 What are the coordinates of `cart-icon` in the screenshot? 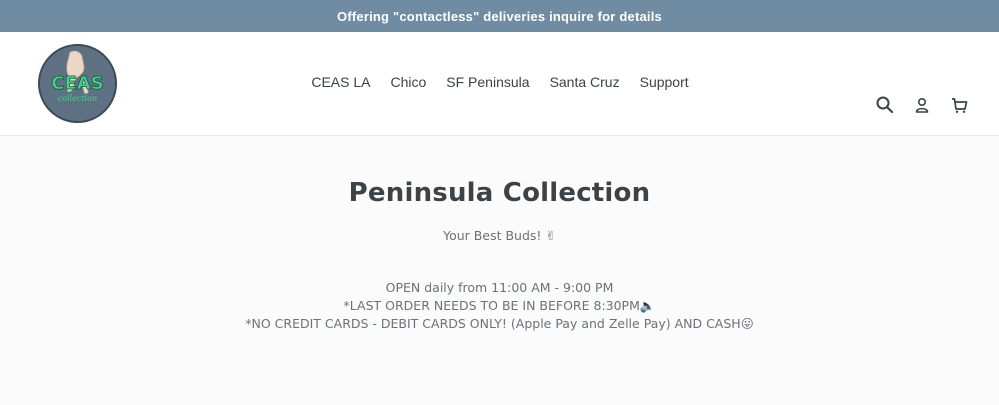 It's located at (959, 105).